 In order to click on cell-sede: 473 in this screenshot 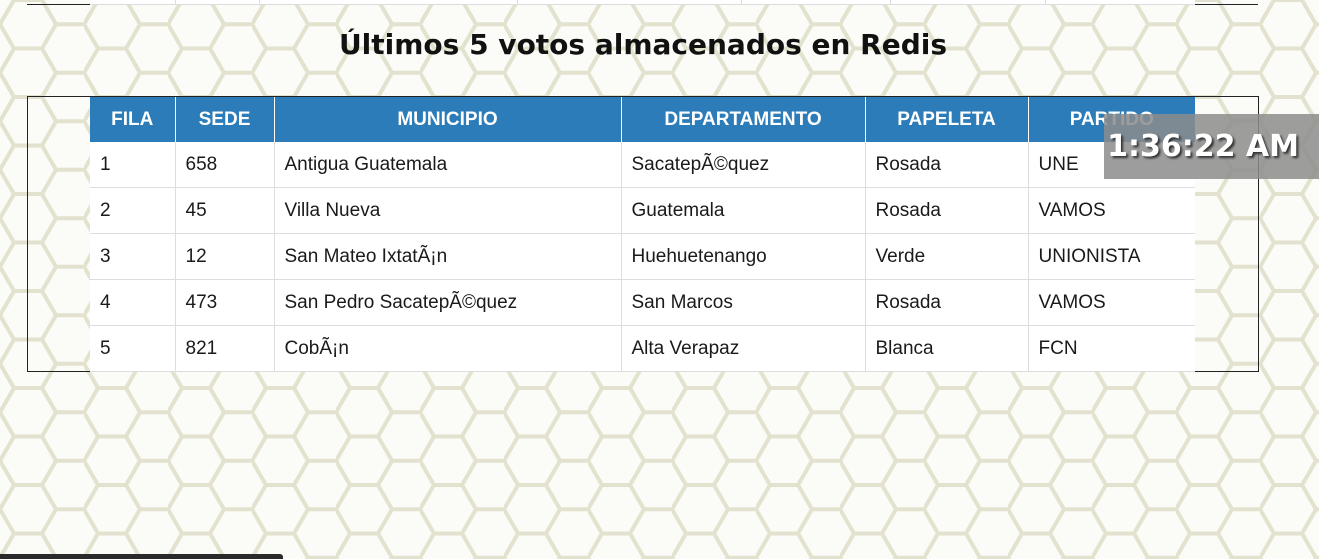, I will do `click(225, 302)`.